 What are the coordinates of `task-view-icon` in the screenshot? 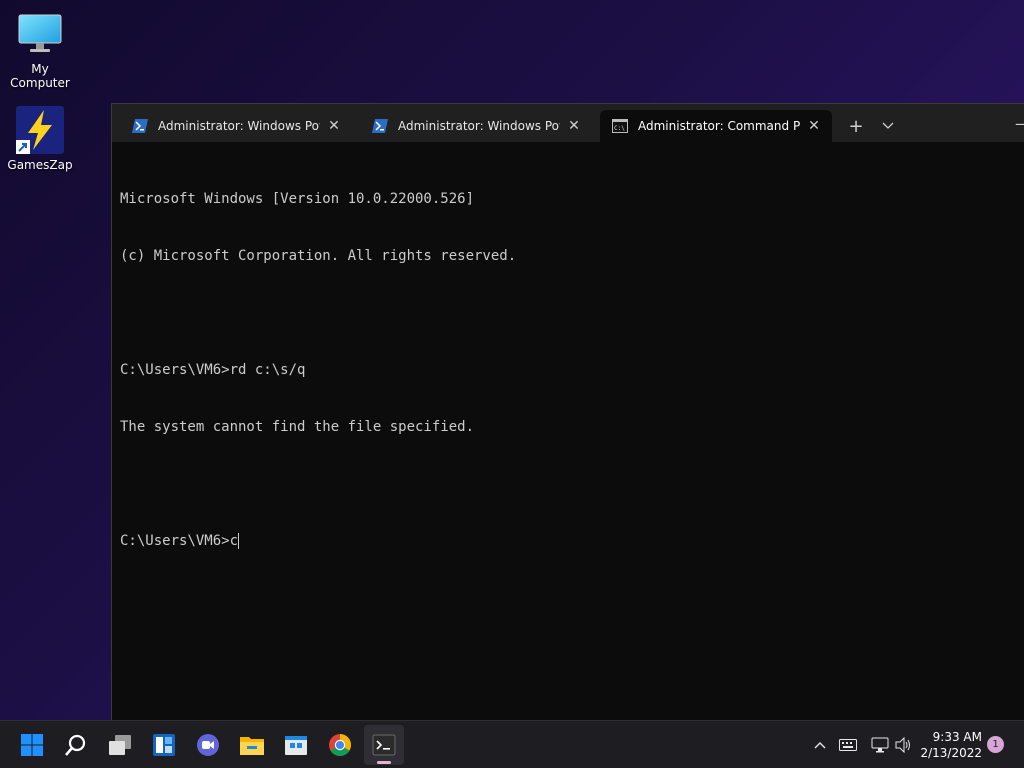 It's located at (120, 745).